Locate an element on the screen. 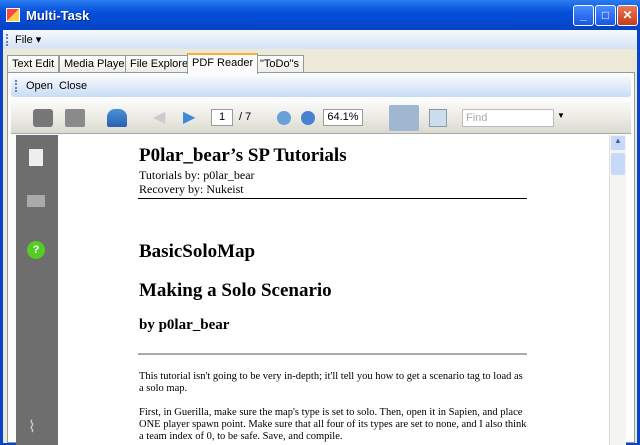 The image size is (640, 445). next-page-icon: ▶ is located at coordinates (193, 118).